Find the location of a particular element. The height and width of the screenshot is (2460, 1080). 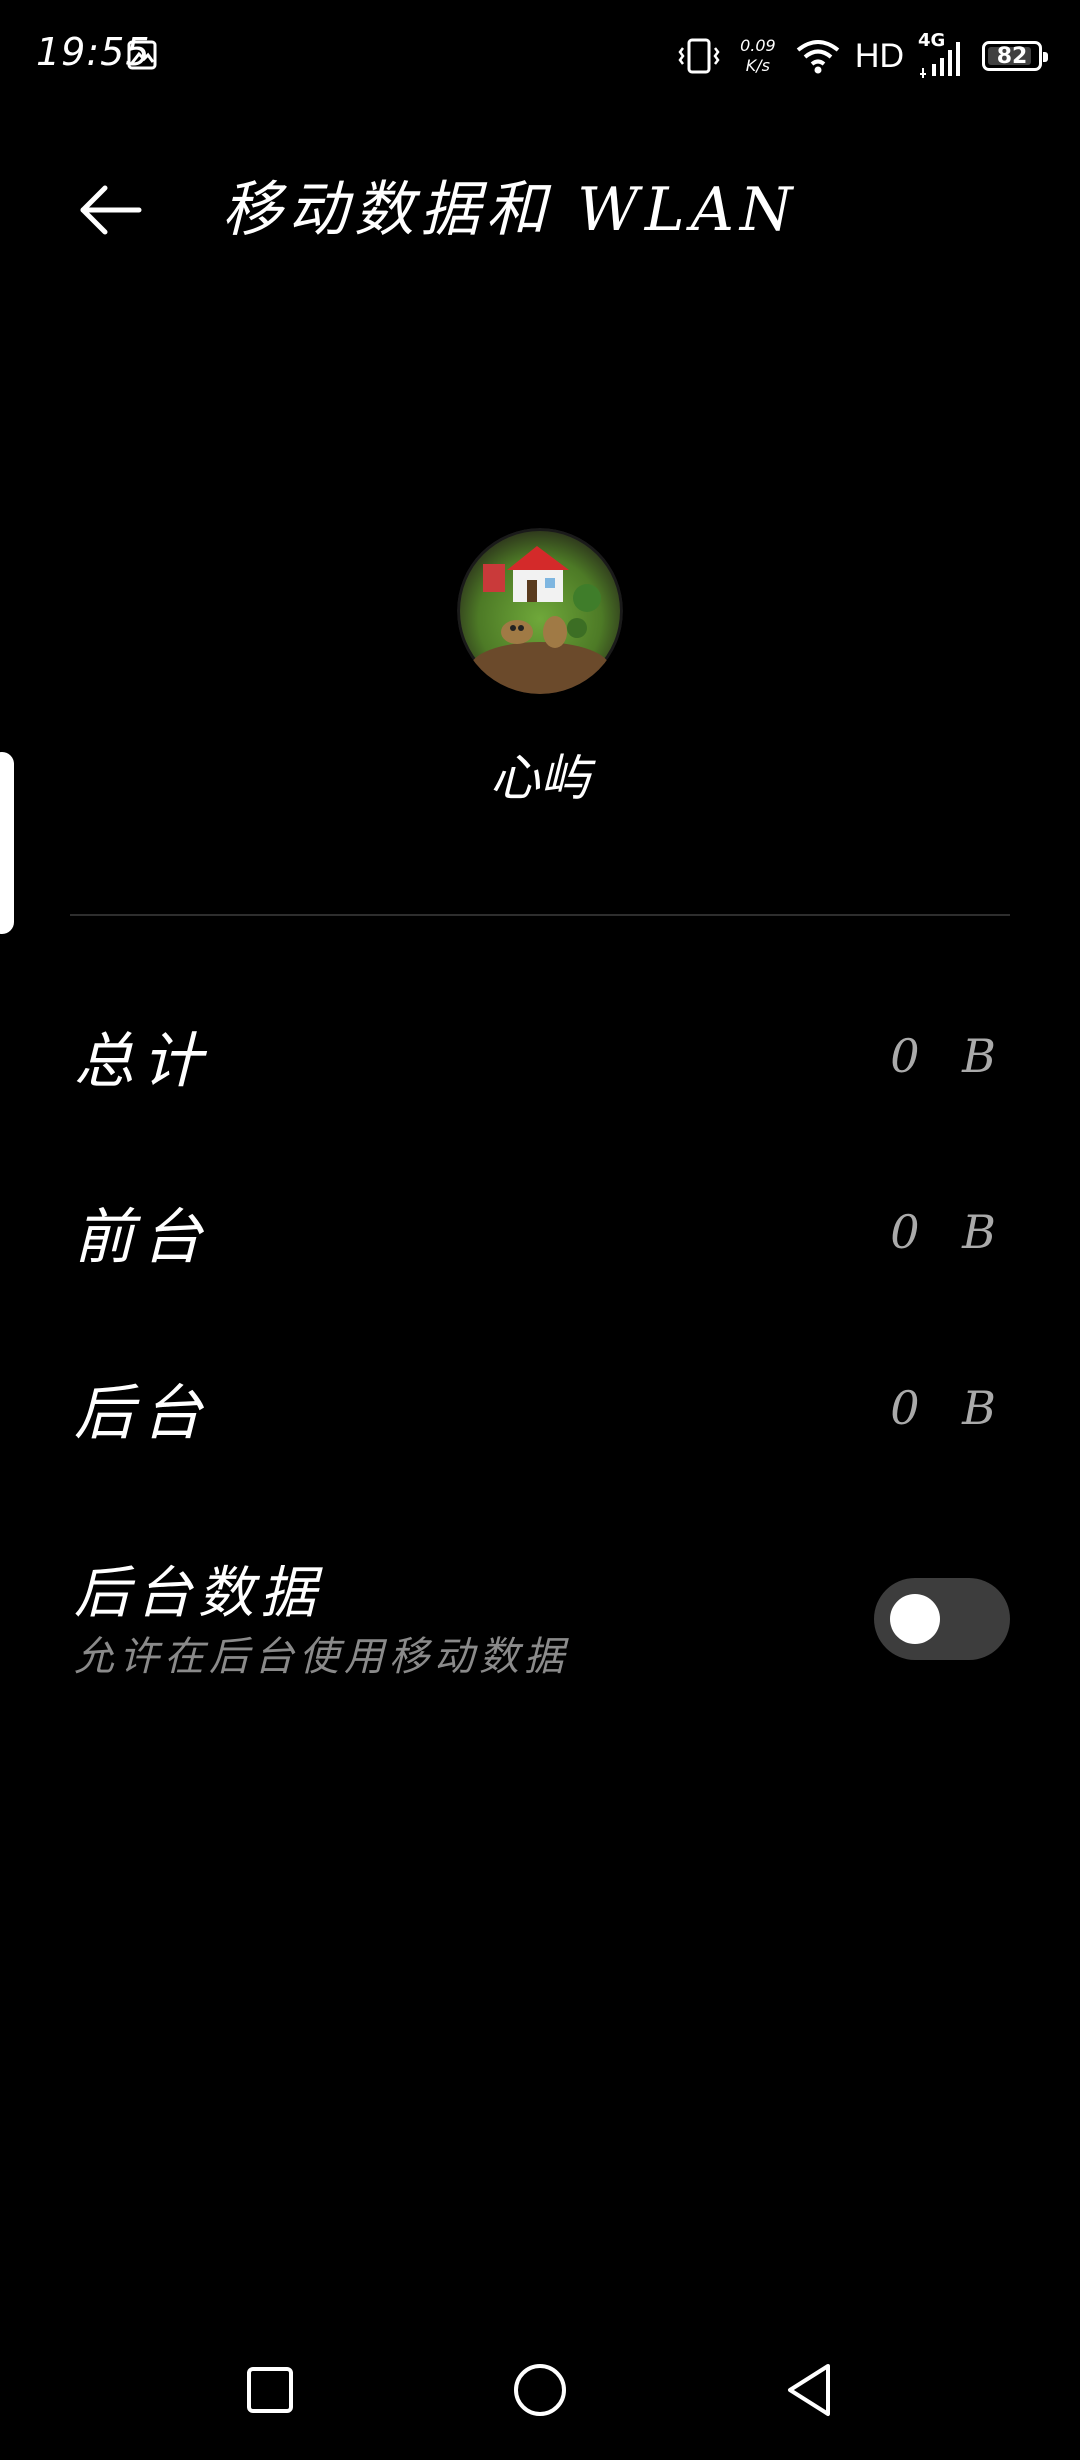

signal-bars-icon is located at coordinates (940, 60).